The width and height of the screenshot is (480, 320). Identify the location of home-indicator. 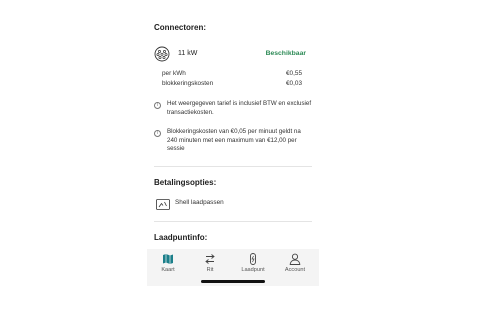
(233, 281).